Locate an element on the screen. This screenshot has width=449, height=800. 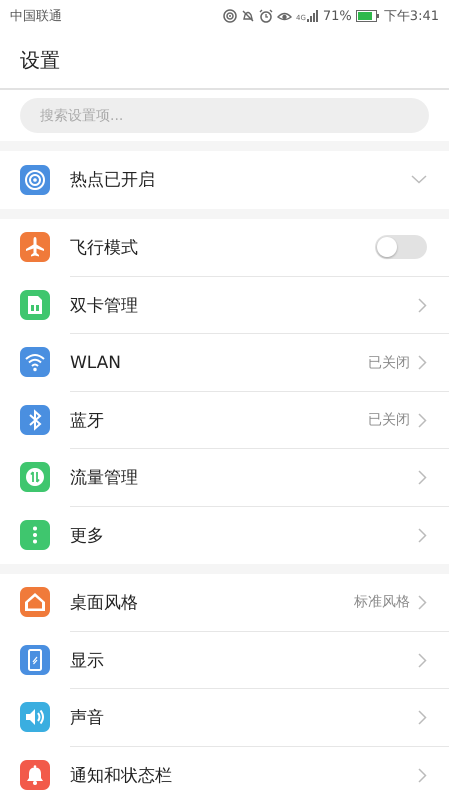
settings-item: 桌面风格 标准风格 is located at coordinates (224, 602).